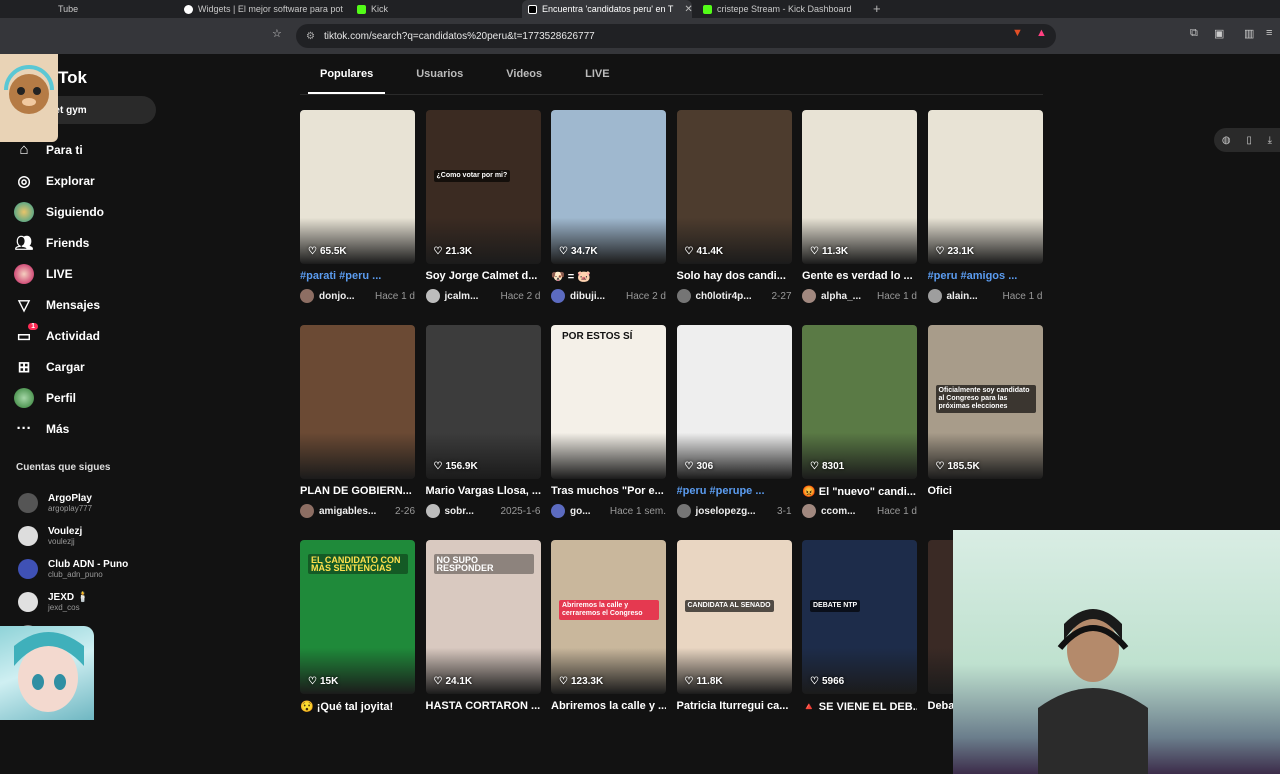  Describe the element at coordinates (59, 335) in the screenshot. I see `nav-item-actividad: ▭ 1 Actividad` at that location.